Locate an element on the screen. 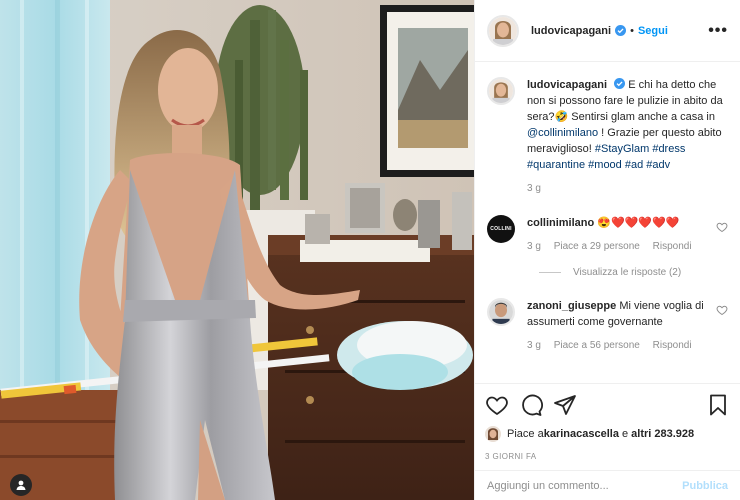 Image resolution: width=740 pixels, height=500 pixels. liker-avatar is located at coordinates (493, 434).